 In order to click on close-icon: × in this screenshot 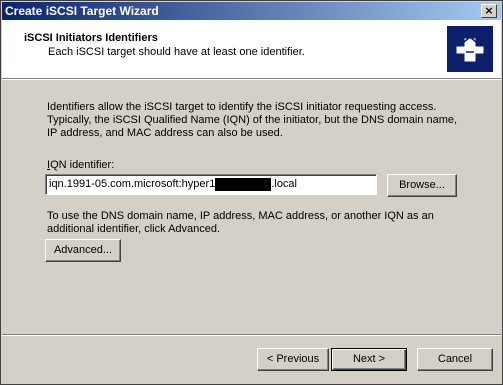, I will do `click(489, 10)`.